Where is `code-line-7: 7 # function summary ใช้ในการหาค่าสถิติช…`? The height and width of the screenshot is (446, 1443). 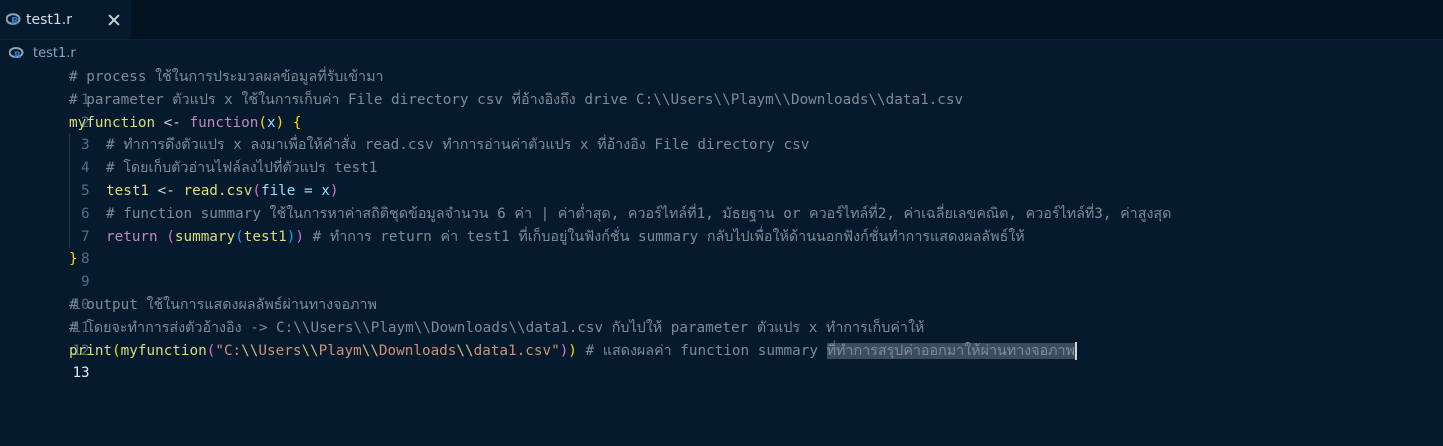 code-line-7: 7 # function summary ใช้ในการหาค่าสถิติช… is located at coordinates (721, 223).